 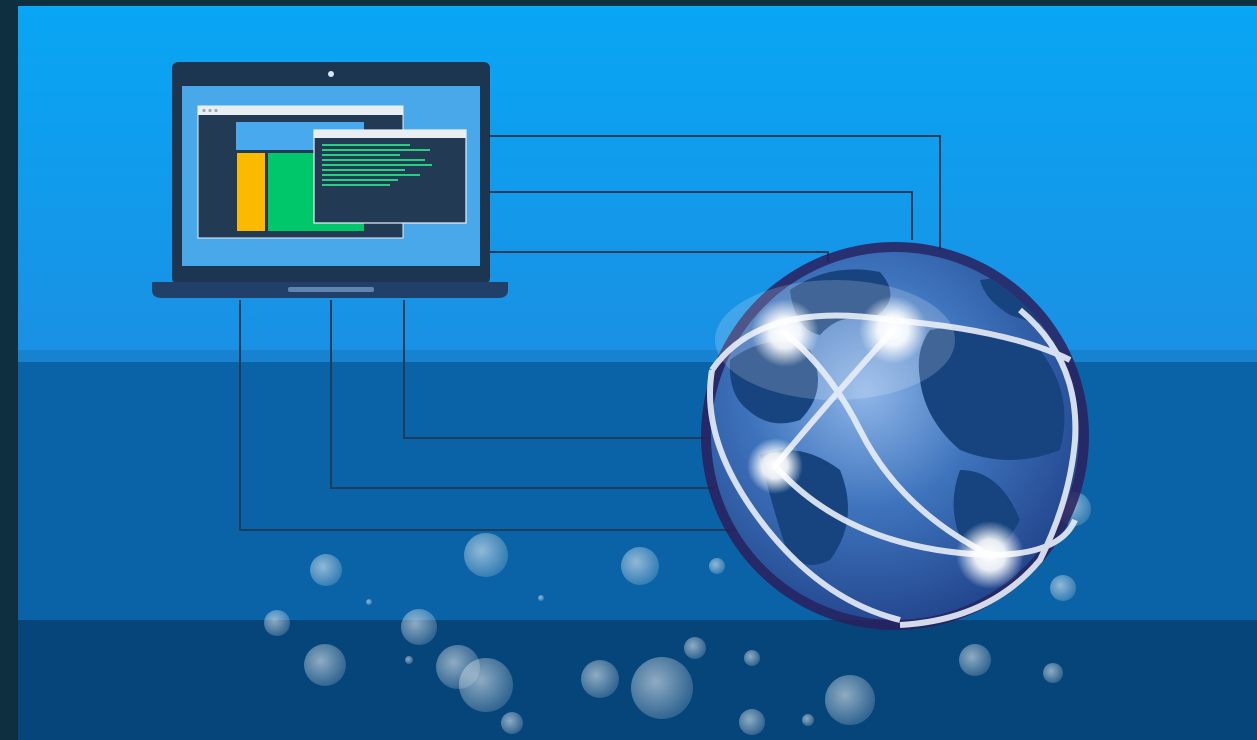 What do you see at coordinates (300, 110) in the screenshot?
I see `browser-titlebar` at bounding box center [300, 110].